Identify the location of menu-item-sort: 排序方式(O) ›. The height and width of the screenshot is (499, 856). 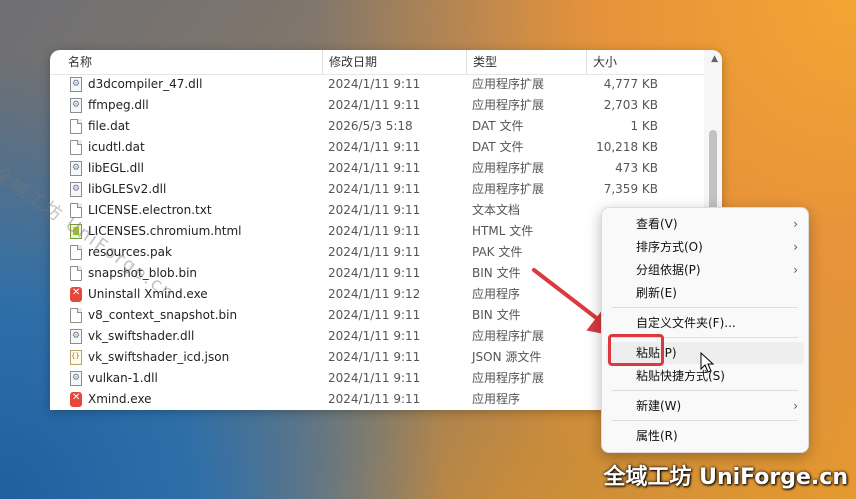
(705, 247).